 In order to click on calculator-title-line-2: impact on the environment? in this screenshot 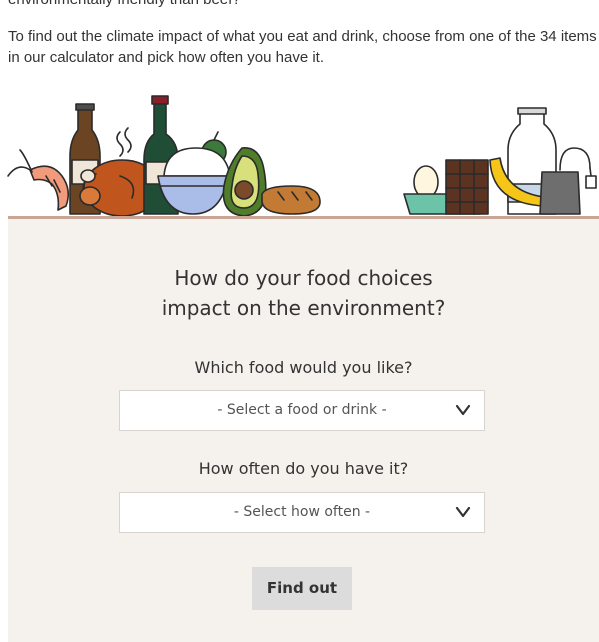, I will do `click(303, 308)`.